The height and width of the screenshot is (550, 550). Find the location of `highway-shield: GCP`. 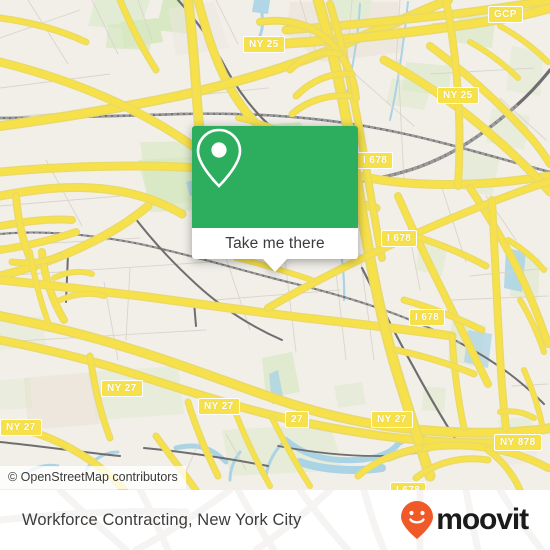

highway-shield: GCP is located at coordinates (505, 14).